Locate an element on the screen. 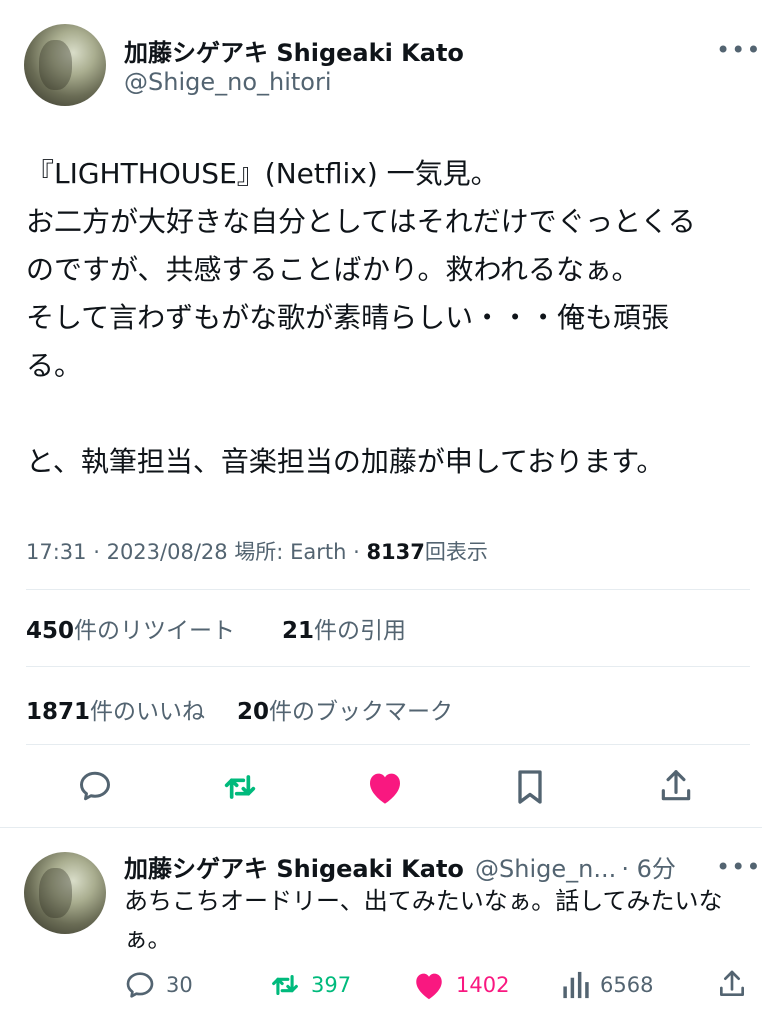 This screenshot has height=1024, width=762. likes-count: 1871 is located at coordinates (58, 712).